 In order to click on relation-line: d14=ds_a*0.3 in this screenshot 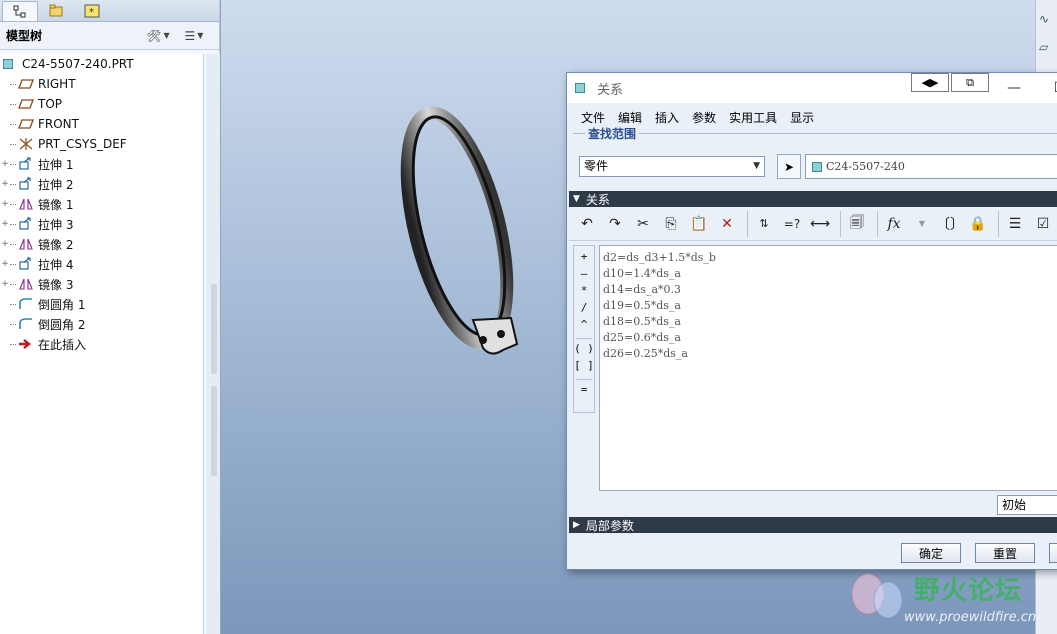, I will do `click(830, 290)`.